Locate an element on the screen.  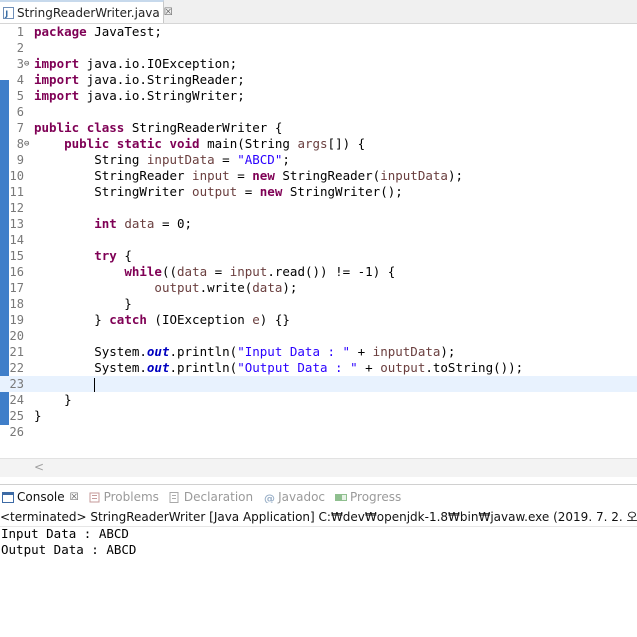
text-caret is located at coordinates (95, 384).